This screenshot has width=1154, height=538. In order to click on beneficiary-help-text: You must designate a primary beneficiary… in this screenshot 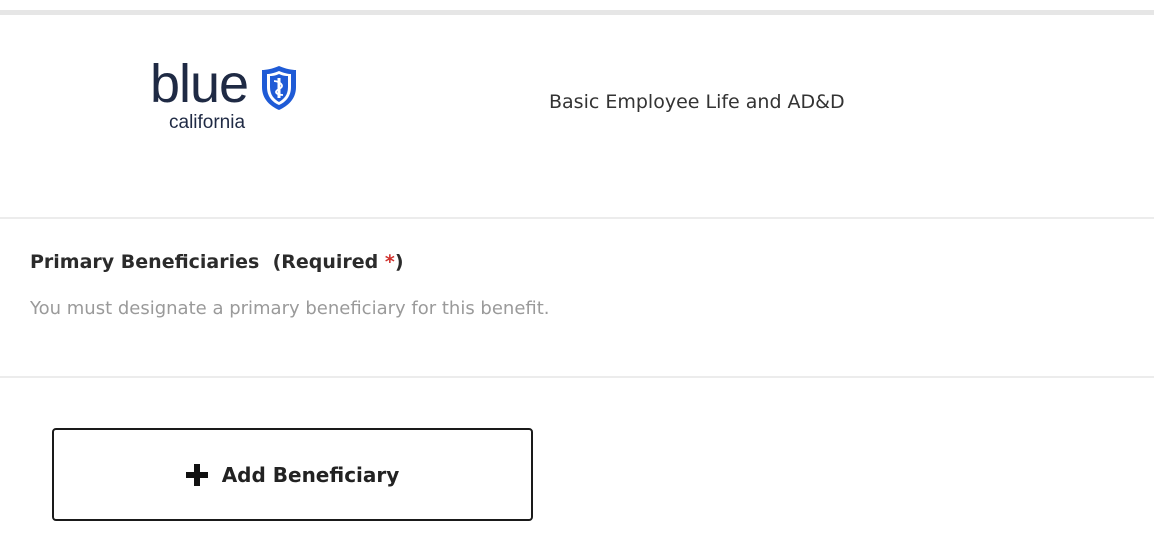, I will do `click(290, 308)`.